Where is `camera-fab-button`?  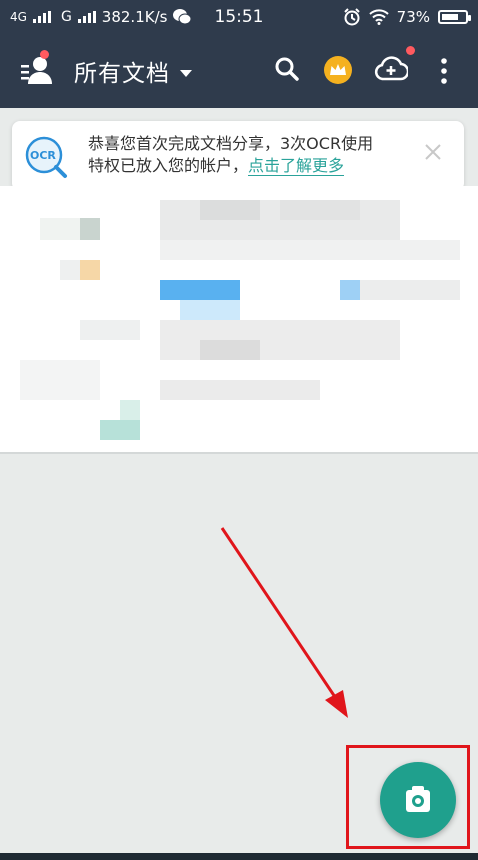 camera-fab-button is located at coordinates (418, 800).